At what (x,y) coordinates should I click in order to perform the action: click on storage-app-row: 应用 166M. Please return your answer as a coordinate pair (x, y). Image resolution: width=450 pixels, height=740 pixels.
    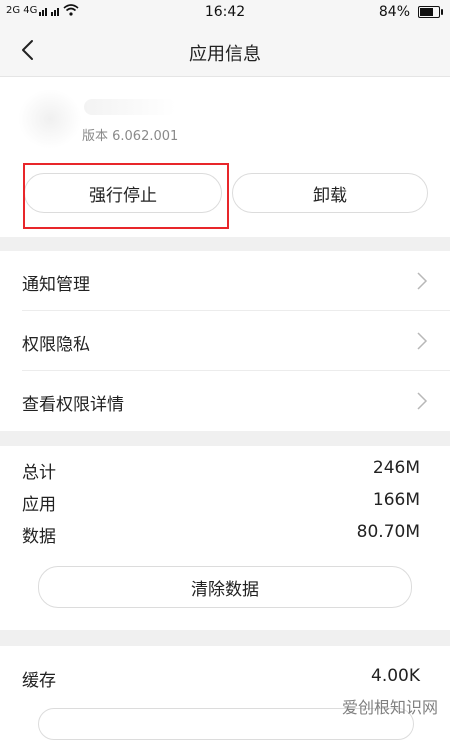
    Looking at the image, I should click on (225, 502).